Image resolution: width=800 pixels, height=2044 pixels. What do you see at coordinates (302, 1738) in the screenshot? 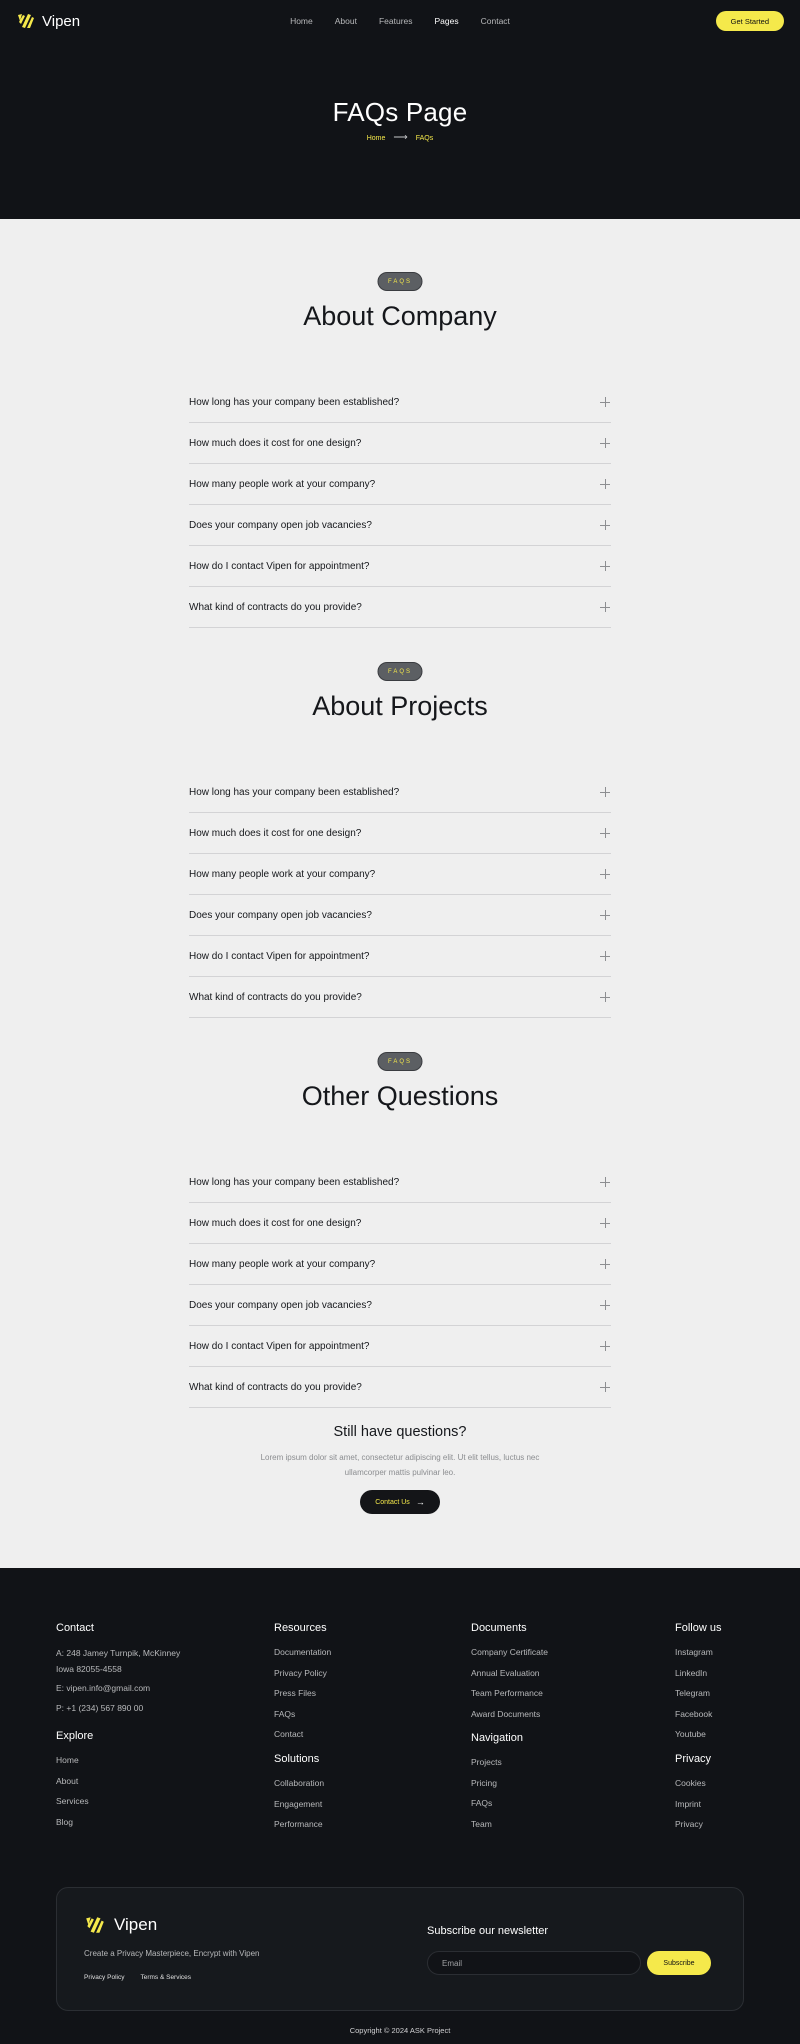
I see `footer-link-contact: Contact` at bounding box center [302, 1738].